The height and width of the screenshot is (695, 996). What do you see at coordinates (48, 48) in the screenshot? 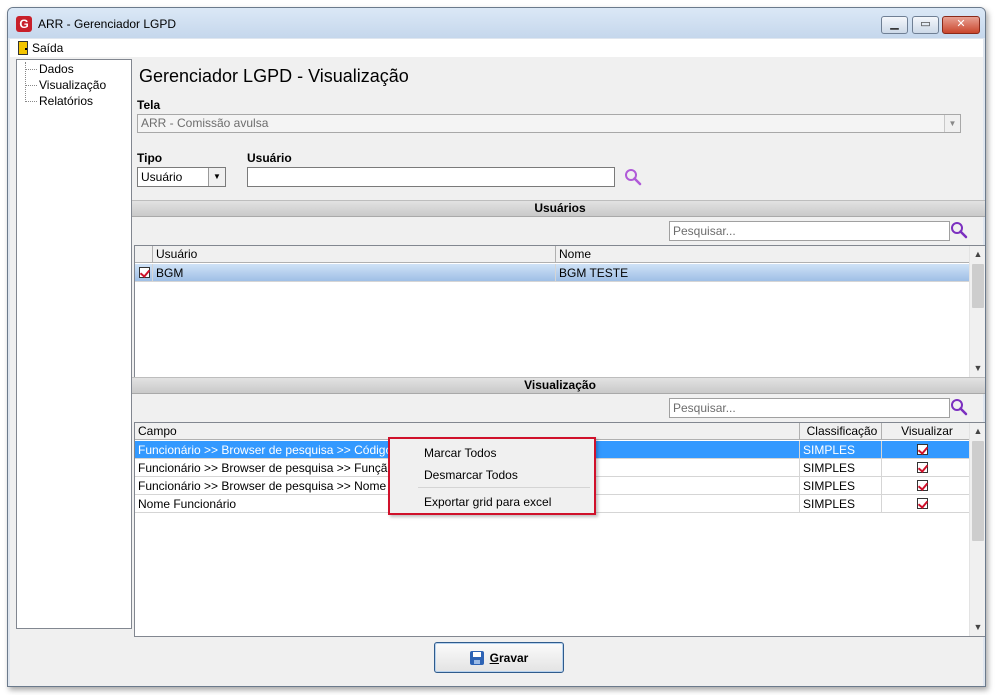
I see `menu-exit-label: Saída` at bounding box center [48, 48].